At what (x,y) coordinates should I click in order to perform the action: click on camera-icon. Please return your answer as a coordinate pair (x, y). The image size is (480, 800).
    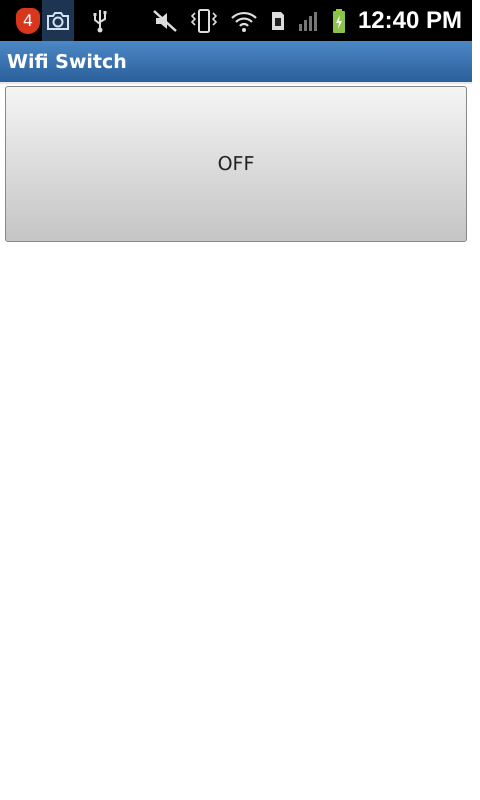
    Looking at the image, I should click on (58, 21).